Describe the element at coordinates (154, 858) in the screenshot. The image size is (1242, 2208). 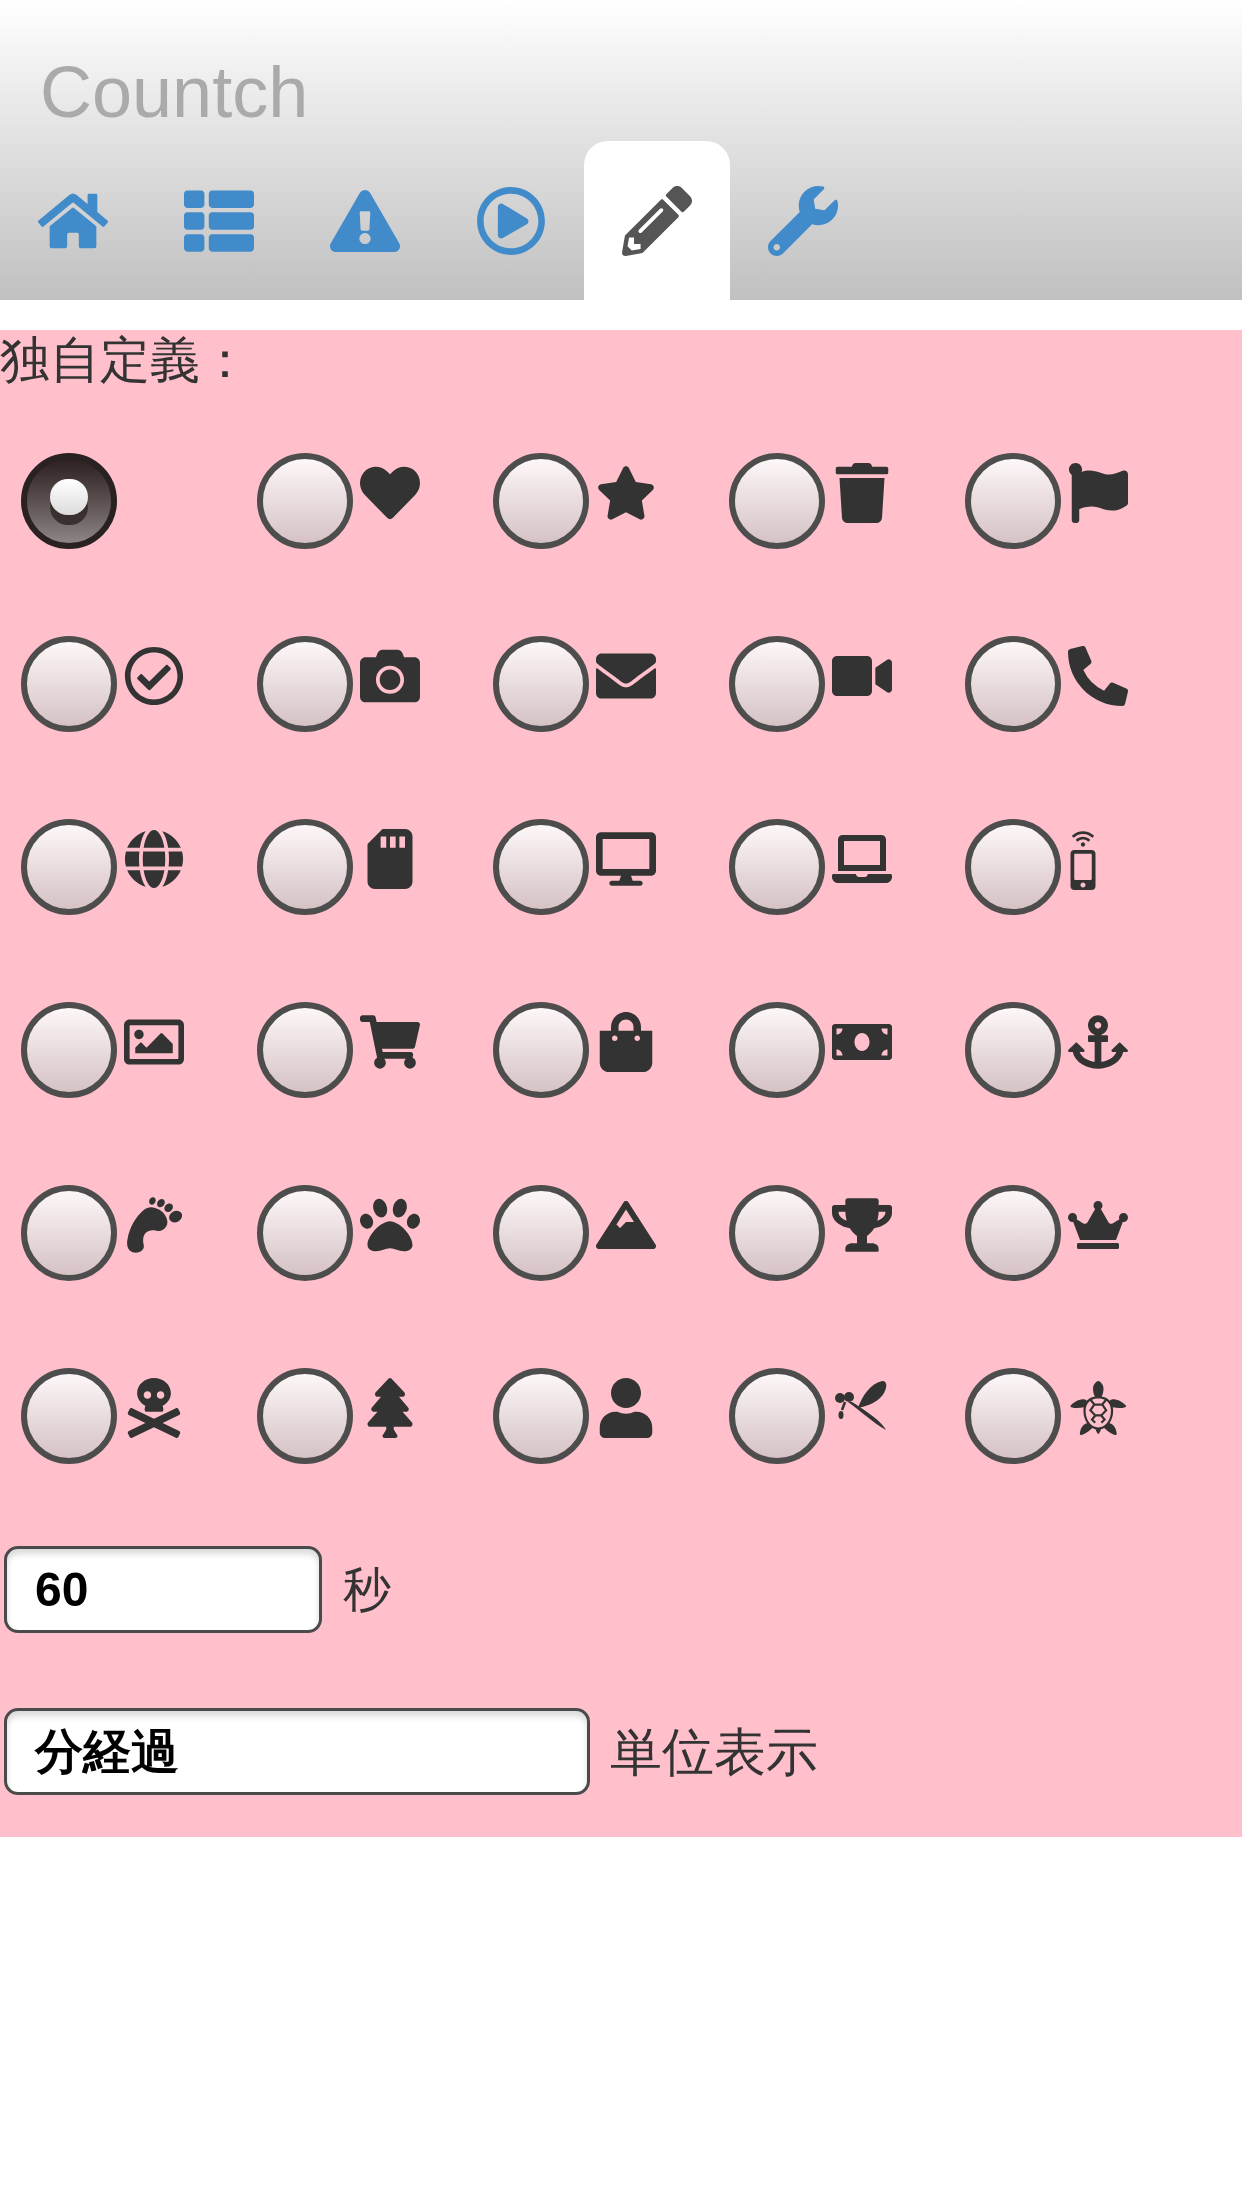
I see `globe-icon` at that location.